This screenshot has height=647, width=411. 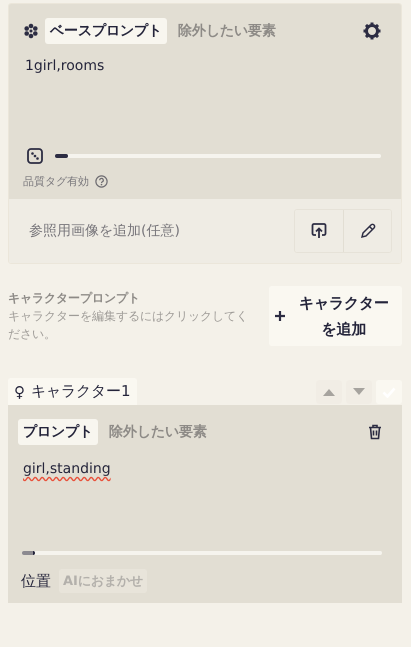 I want to click on character-name: キャラクター1, so click(x=81, y=391).